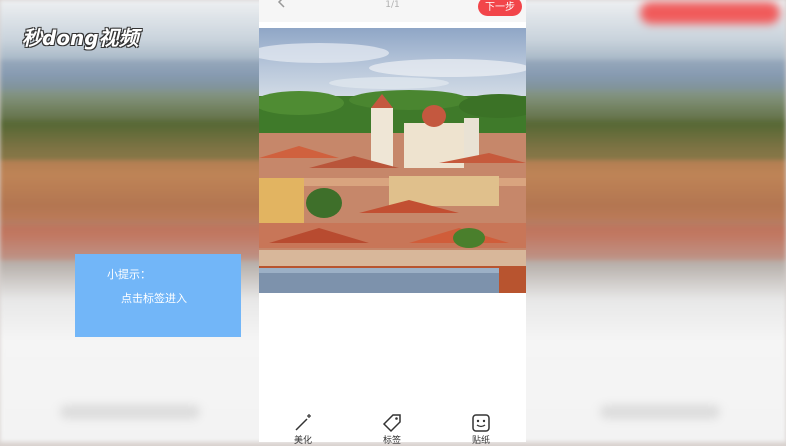 This screenshot has height=446, width=786. I want to click on magic-wand-icon, so click(303, 422).